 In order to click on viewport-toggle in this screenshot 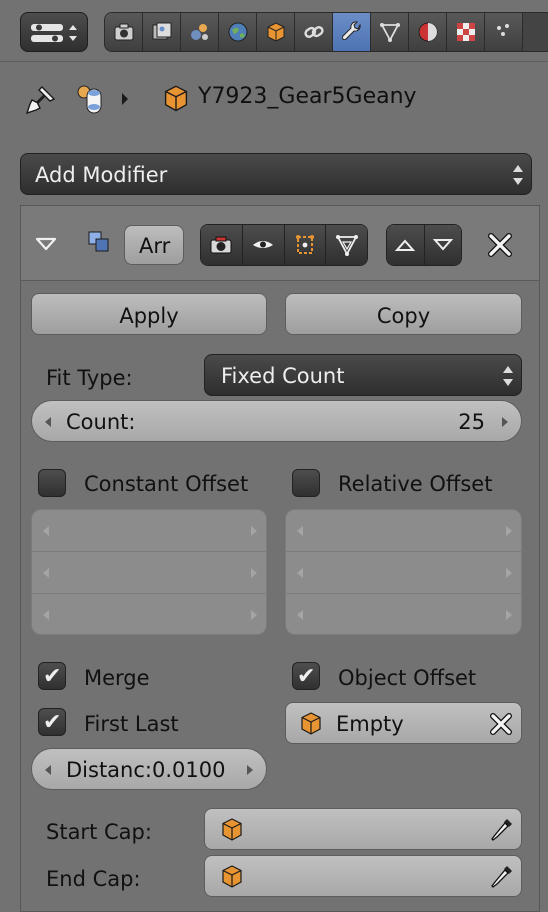, I will do `click(263, 245)`.